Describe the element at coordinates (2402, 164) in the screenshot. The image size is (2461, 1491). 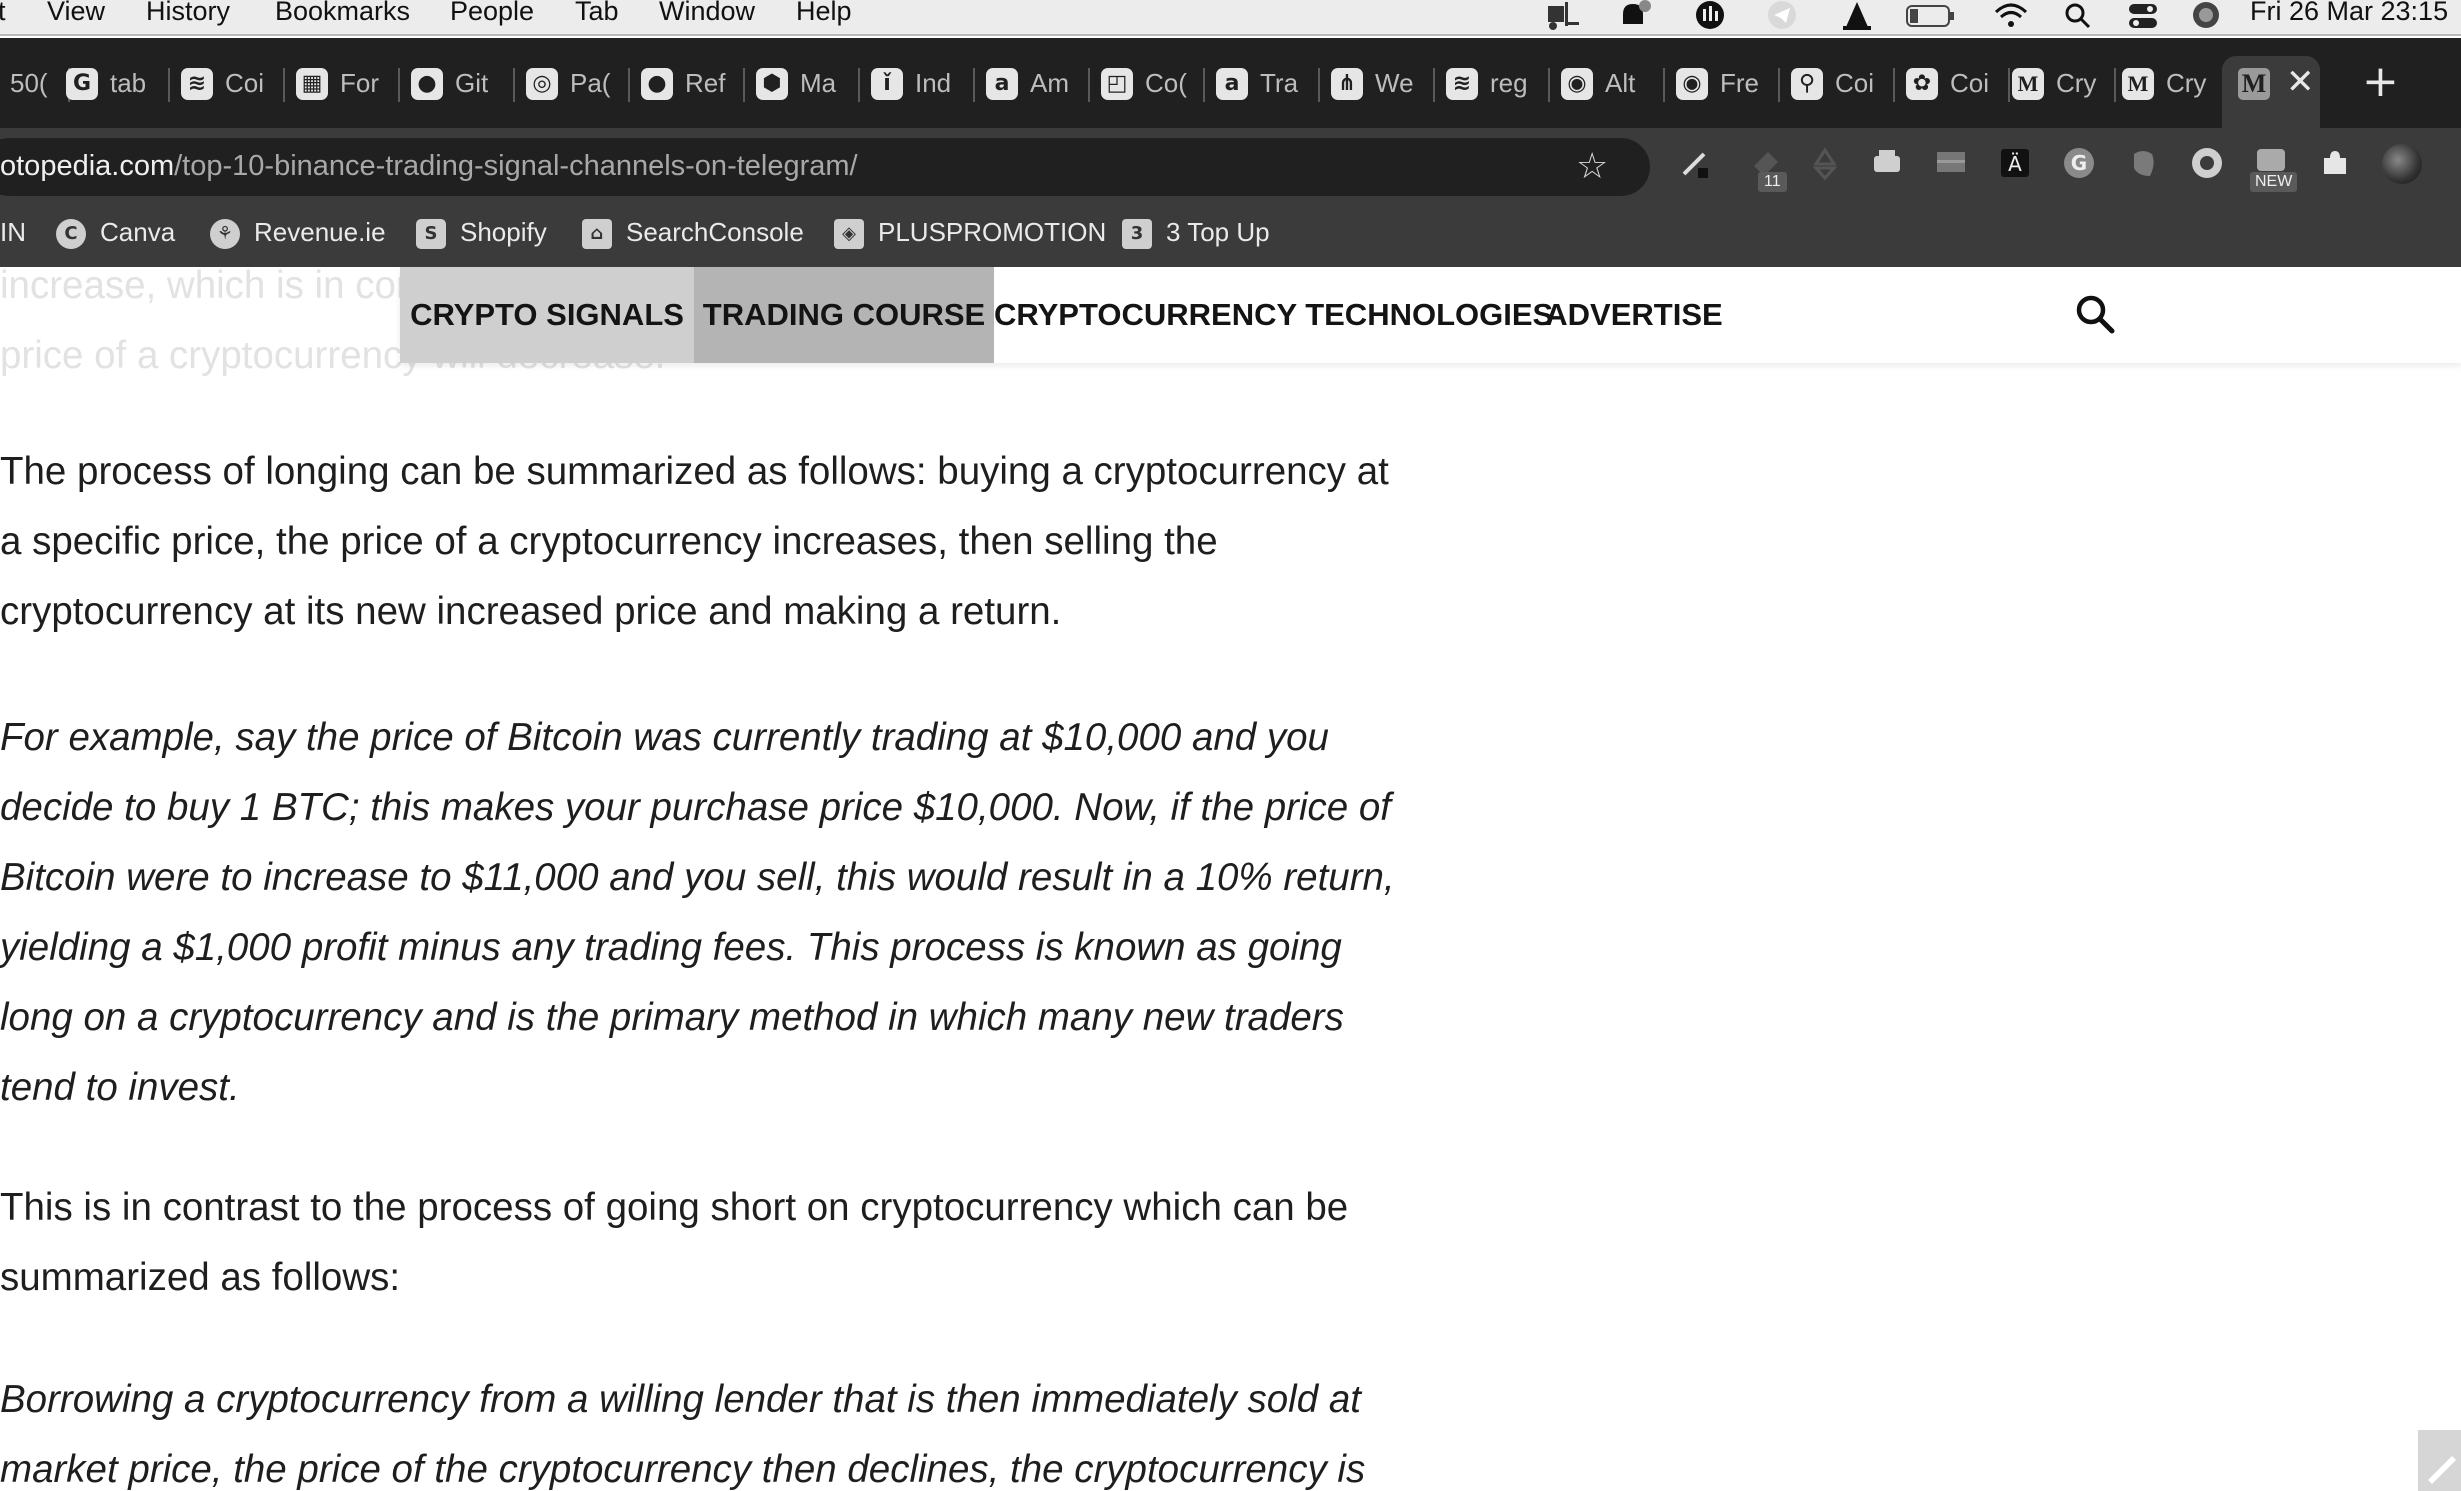
I see `profile-avatar` at that location.